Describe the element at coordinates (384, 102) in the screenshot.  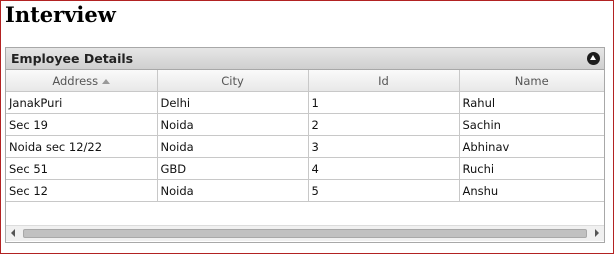
I see `cell-id: 1` at that location.